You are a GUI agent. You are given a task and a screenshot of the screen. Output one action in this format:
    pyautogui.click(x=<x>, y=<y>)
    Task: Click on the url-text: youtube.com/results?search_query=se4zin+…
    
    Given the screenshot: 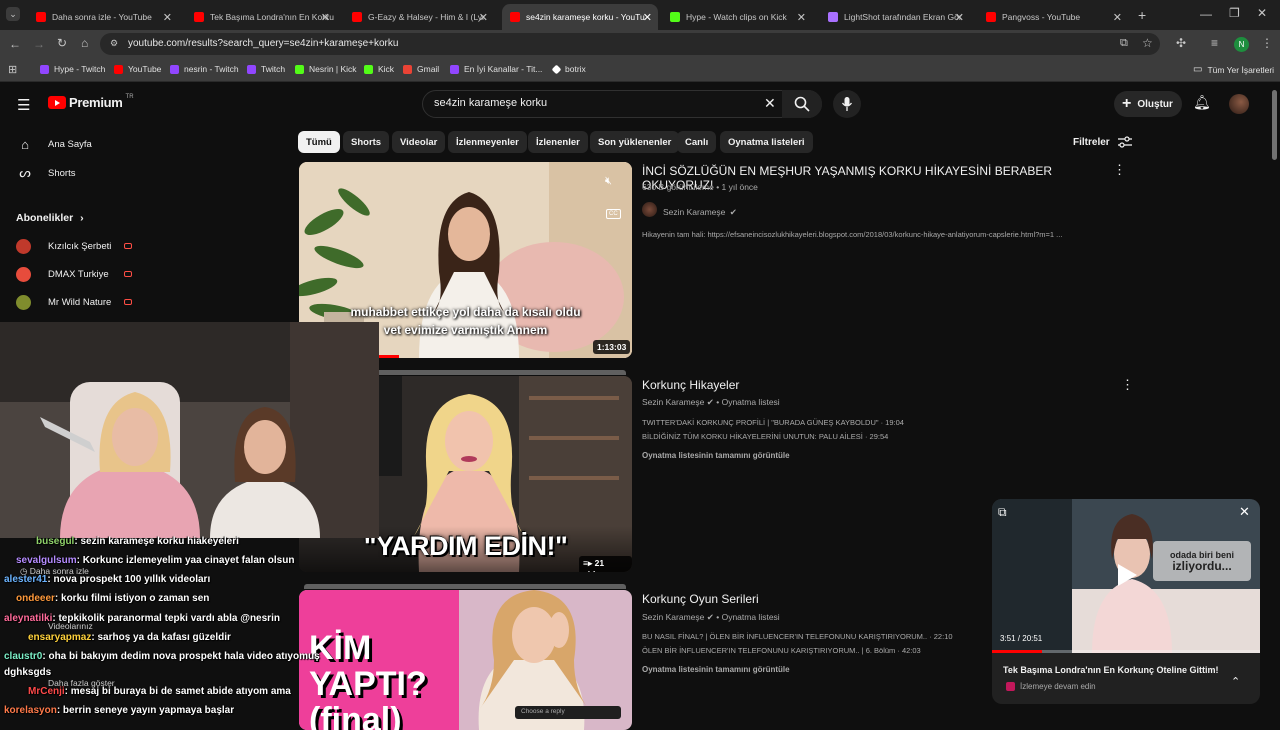 What is the action you would take?
    pyautogui.click(x=263, y=43)
    